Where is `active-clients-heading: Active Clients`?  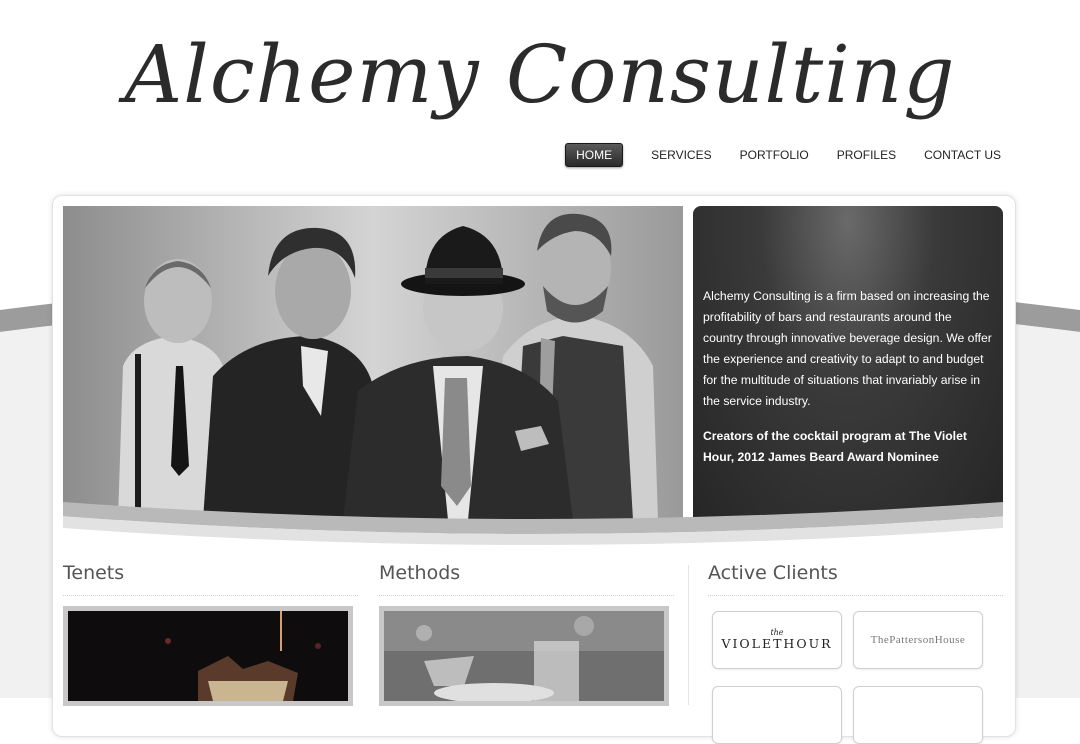
active-clients-heading: Active Clients is located at coordinates (773, 573).